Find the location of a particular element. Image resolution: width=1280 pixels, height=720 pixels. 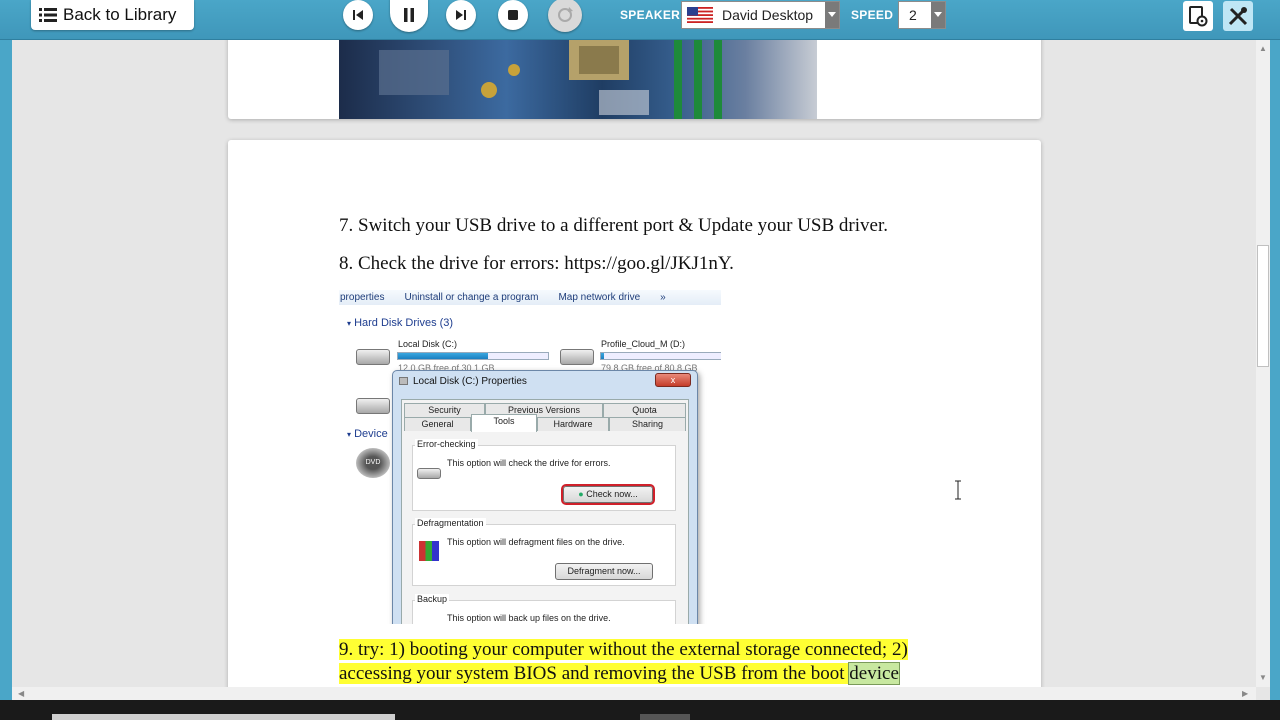

defrag-icon is located at coordinates (429, 551).